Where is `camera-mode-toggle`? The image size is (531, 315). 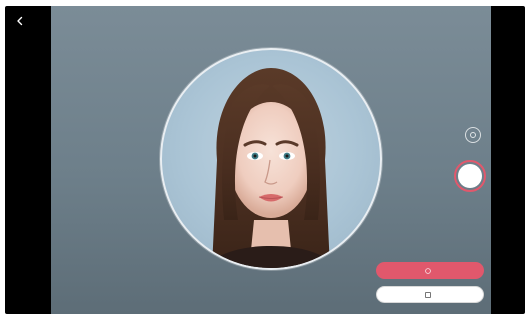
camera-mode-toggle is located at coordinates (473, 135).